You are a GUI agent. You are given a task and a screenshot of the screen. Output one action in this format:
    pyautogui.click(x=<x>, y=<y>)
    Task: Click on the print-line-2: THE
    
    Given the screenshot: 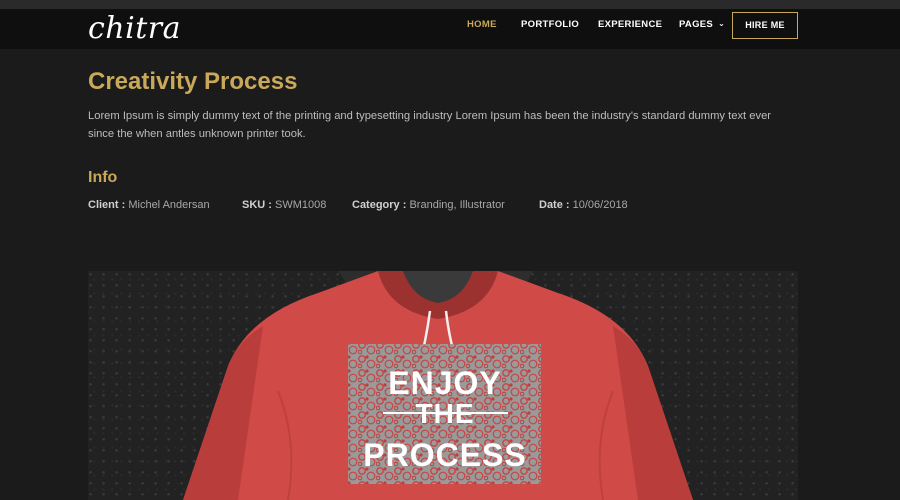 What is the action you would take?
    pyautogui.click(x=445, y=413)
    